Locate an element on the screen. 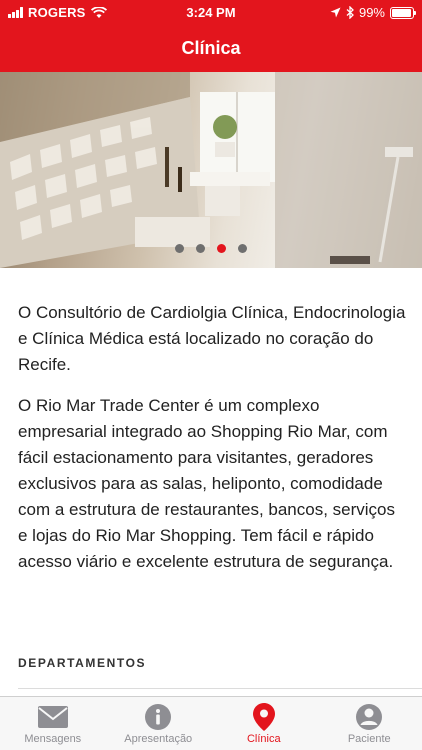  tab-apresentacao: Apresentação is located at coordinates (159, 723).